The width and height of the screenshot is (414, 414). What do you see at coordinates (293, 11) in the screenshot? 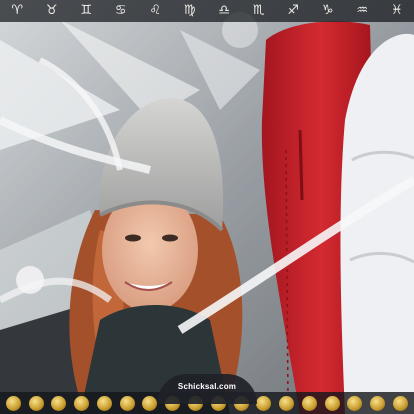
I see `sagittarius-icon: ♐` at bounding box center [293, 11].